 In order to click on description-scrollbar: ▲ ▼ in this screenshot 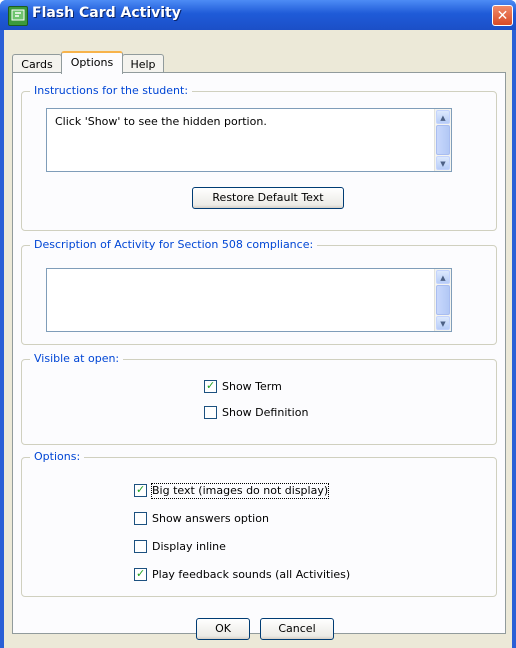, I will do `click(442, 300)`.